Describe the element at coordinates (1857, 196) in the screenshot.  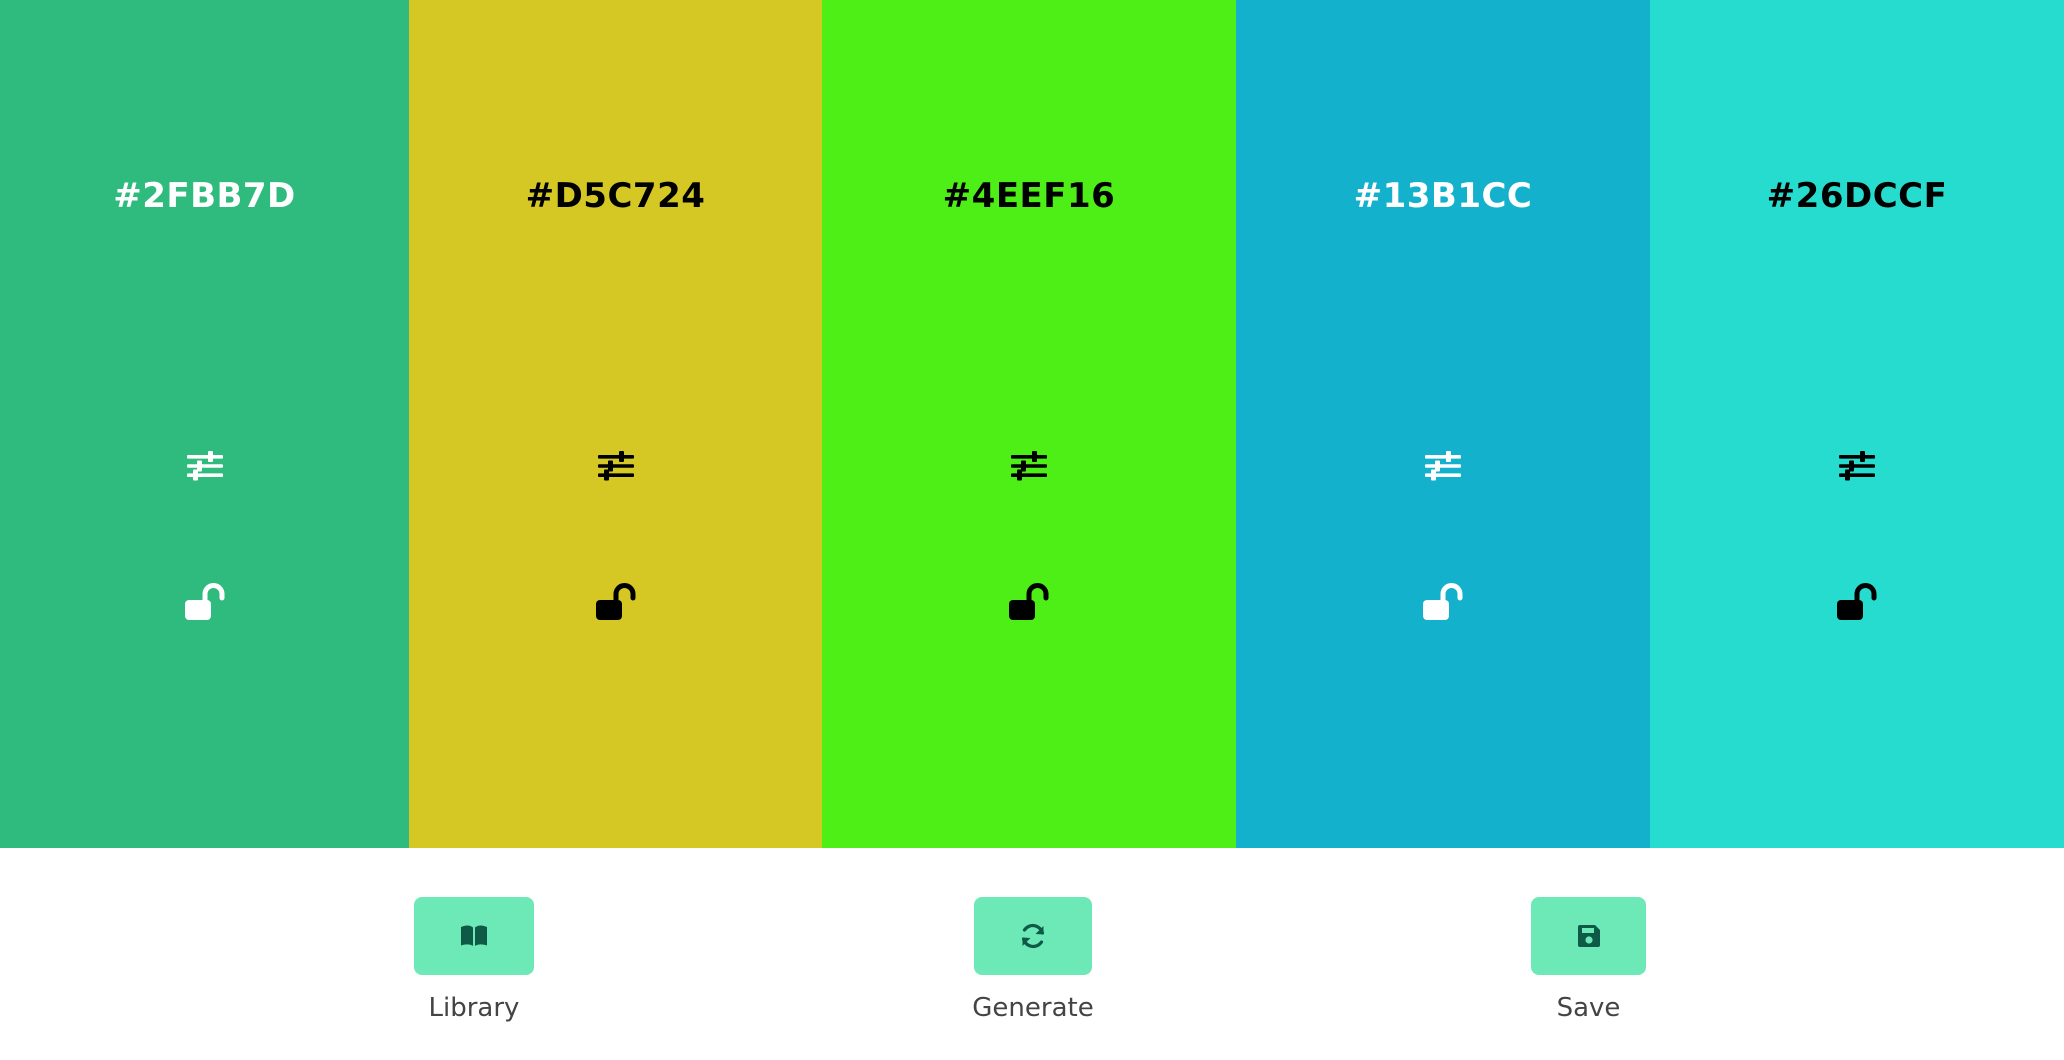
I see `hex-code: #26DCCF` at that location.